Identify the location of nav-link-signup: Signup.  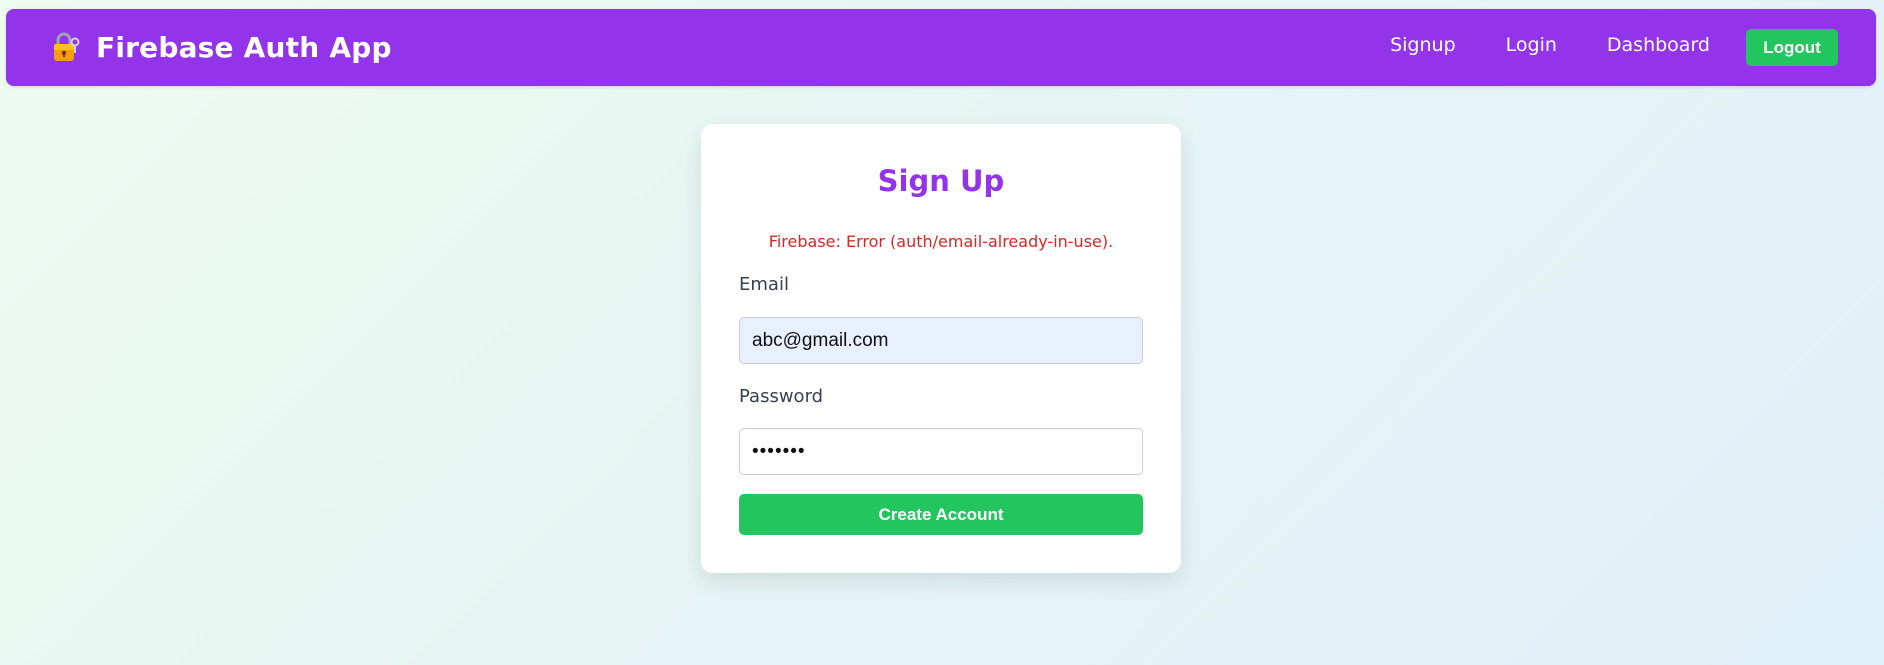
(1423, 45).